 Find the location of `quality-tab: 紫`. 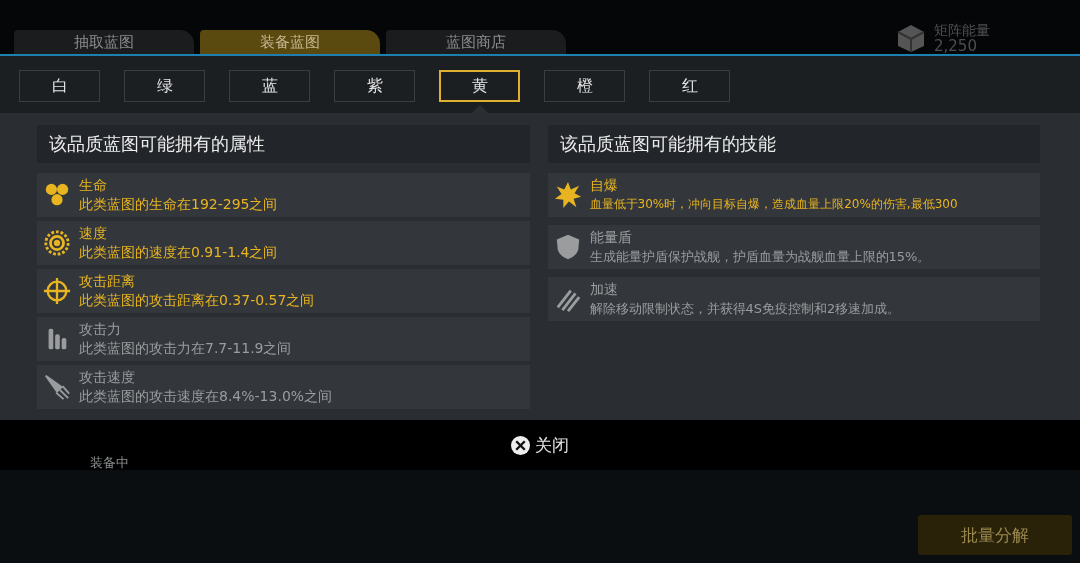

quality-tab: 紫 is located at coordinates (374, 86).